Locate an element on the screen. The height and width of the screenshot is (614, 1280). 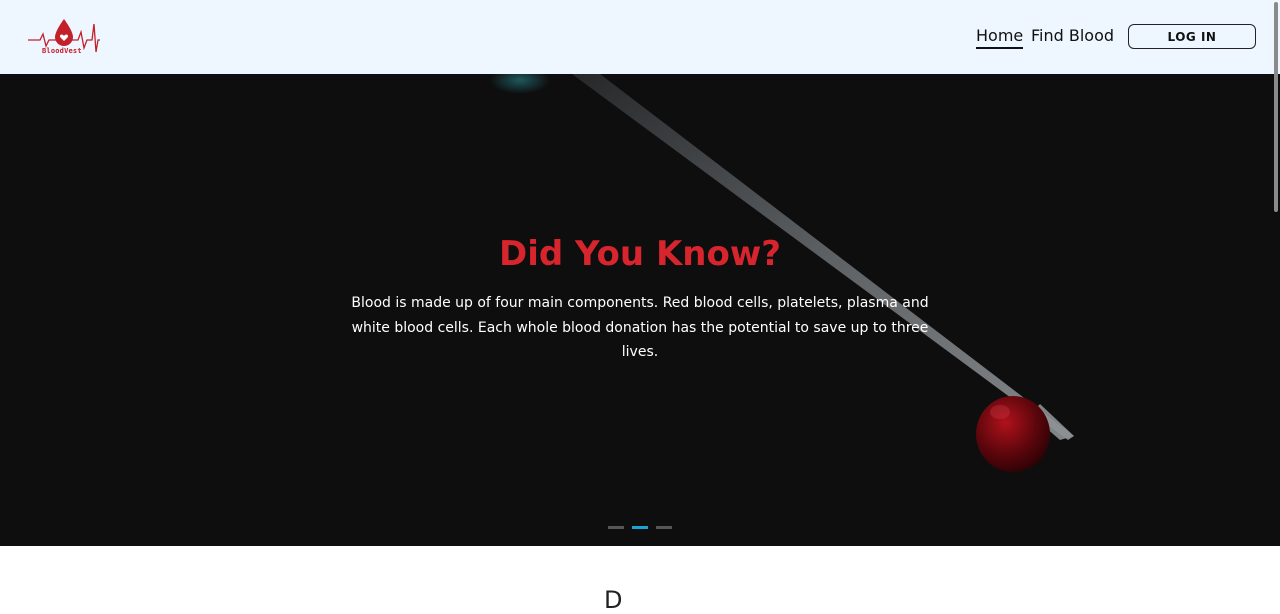
login-button: LOG IN is located at coordinates (1192, 36).